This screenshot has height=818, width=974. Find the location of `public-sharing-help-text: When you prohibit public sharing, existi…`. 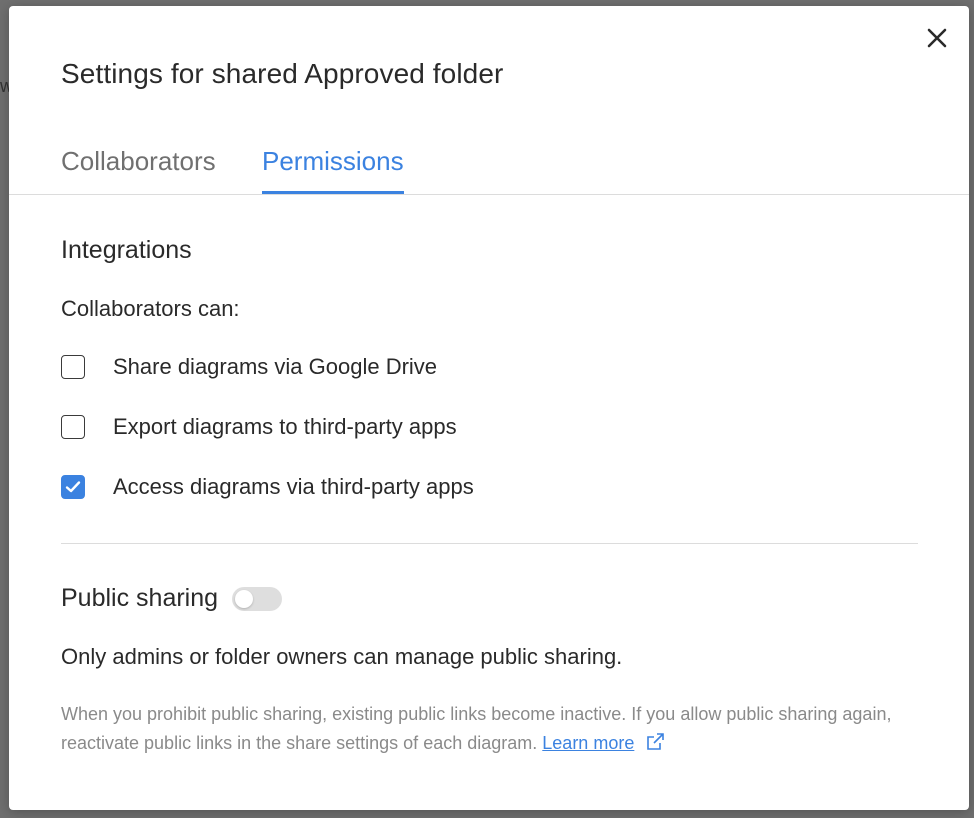

public-sharing-help-text: When you prohibit public sharing, existi… is located at coordinates (481, 729).